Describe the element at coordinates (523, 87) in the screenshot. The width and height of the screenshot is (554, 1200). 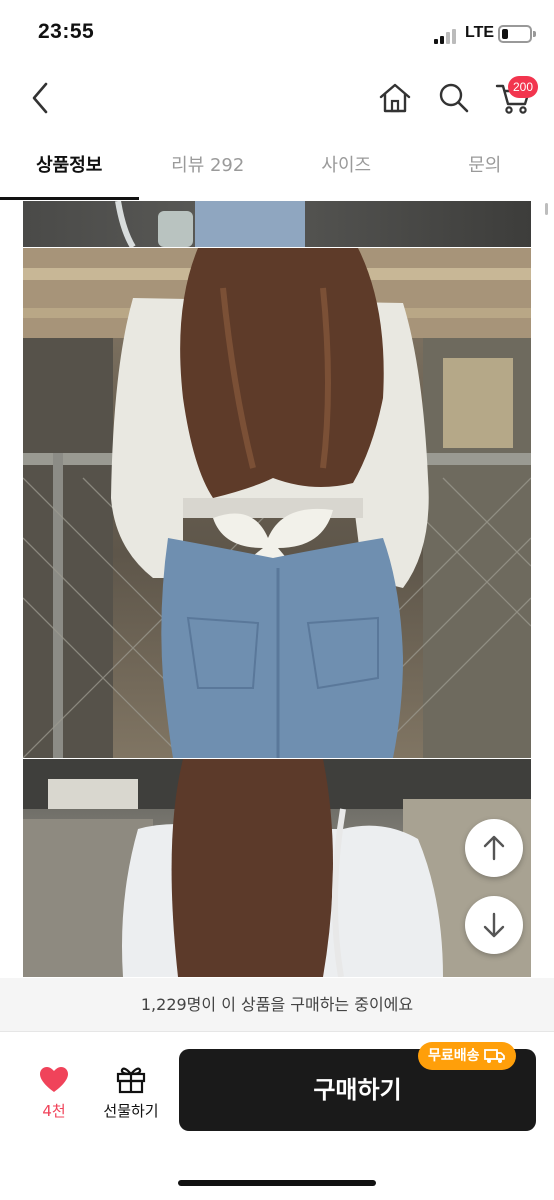
I see `cart-count-badge: 200` at that location.